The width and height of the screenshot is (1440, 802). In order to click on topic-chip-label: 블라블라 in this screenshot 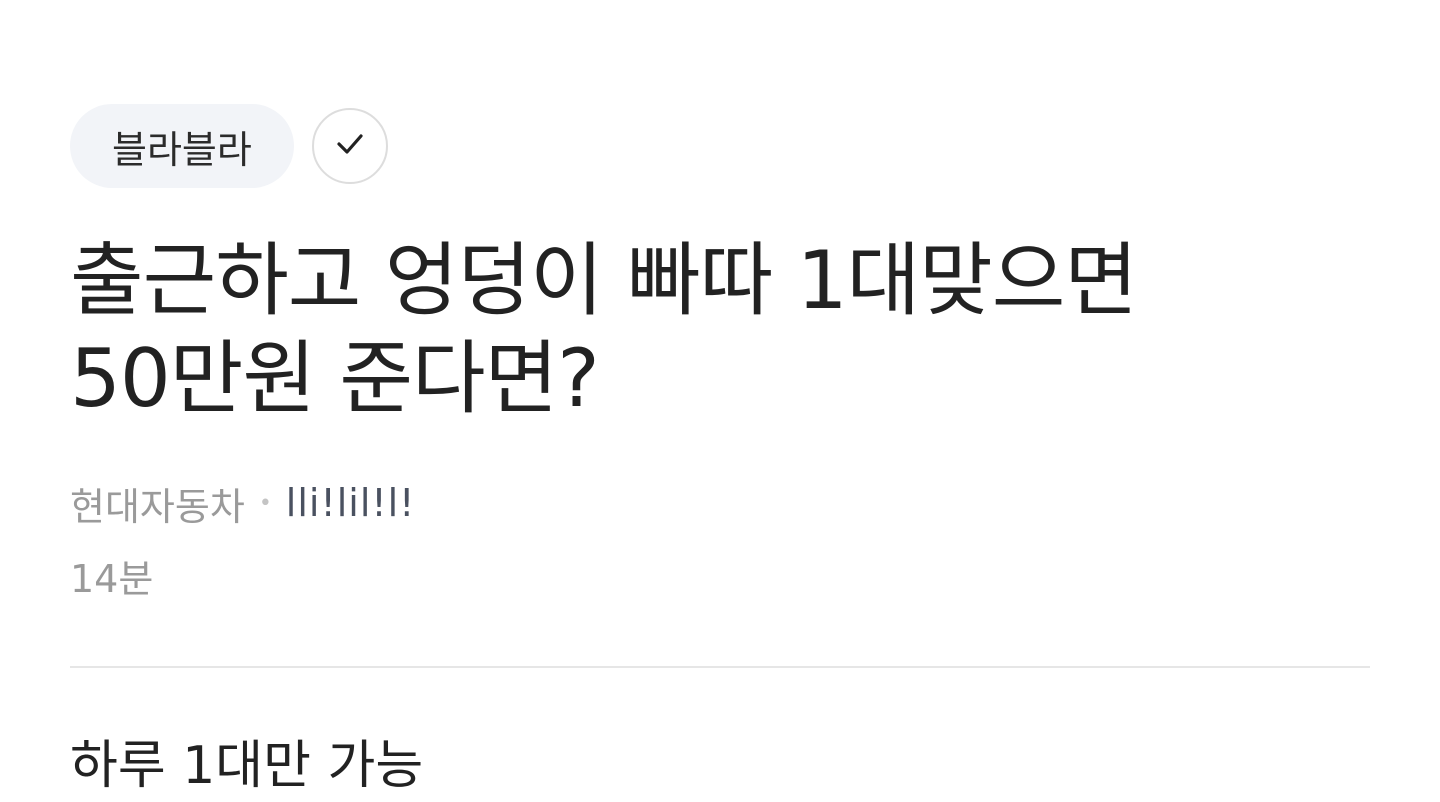, I will do `click(182, 149)`.